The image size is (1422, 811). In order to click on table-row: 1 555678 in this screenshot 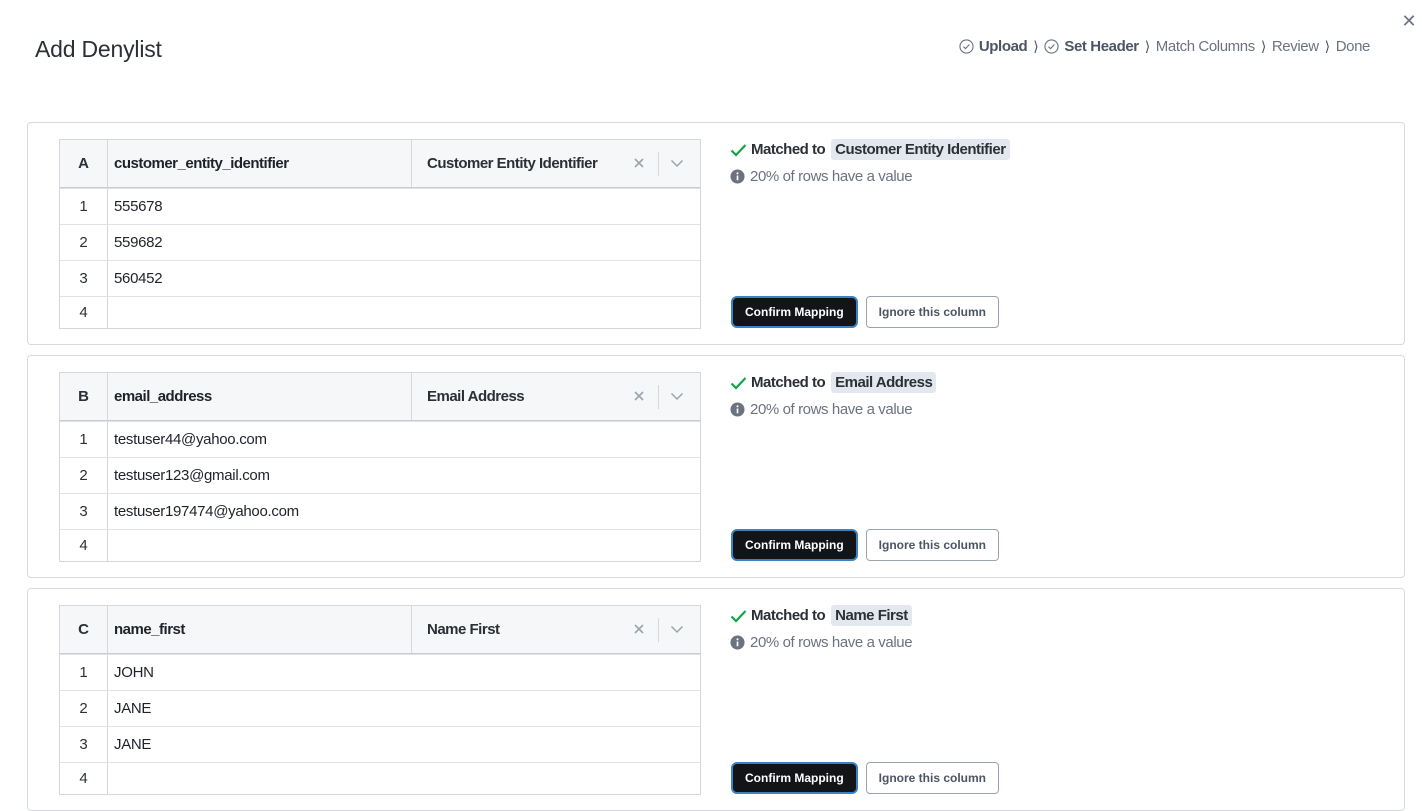, I will do `click(380, 206)`.